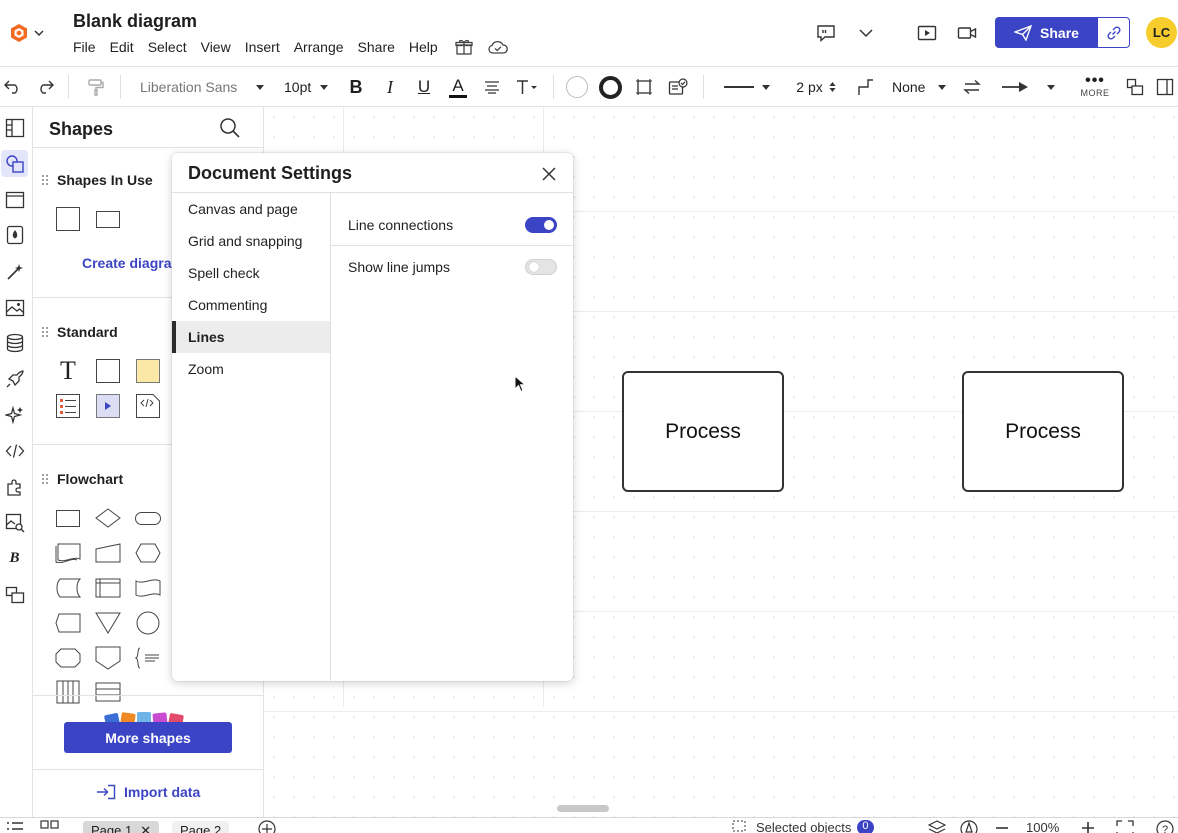 This screenshot has width=1178, height=833. What do you see at coordinates (498, 47) in the screenshot?
I see `cloud-saved-icon` at bounding box center [498, 47].